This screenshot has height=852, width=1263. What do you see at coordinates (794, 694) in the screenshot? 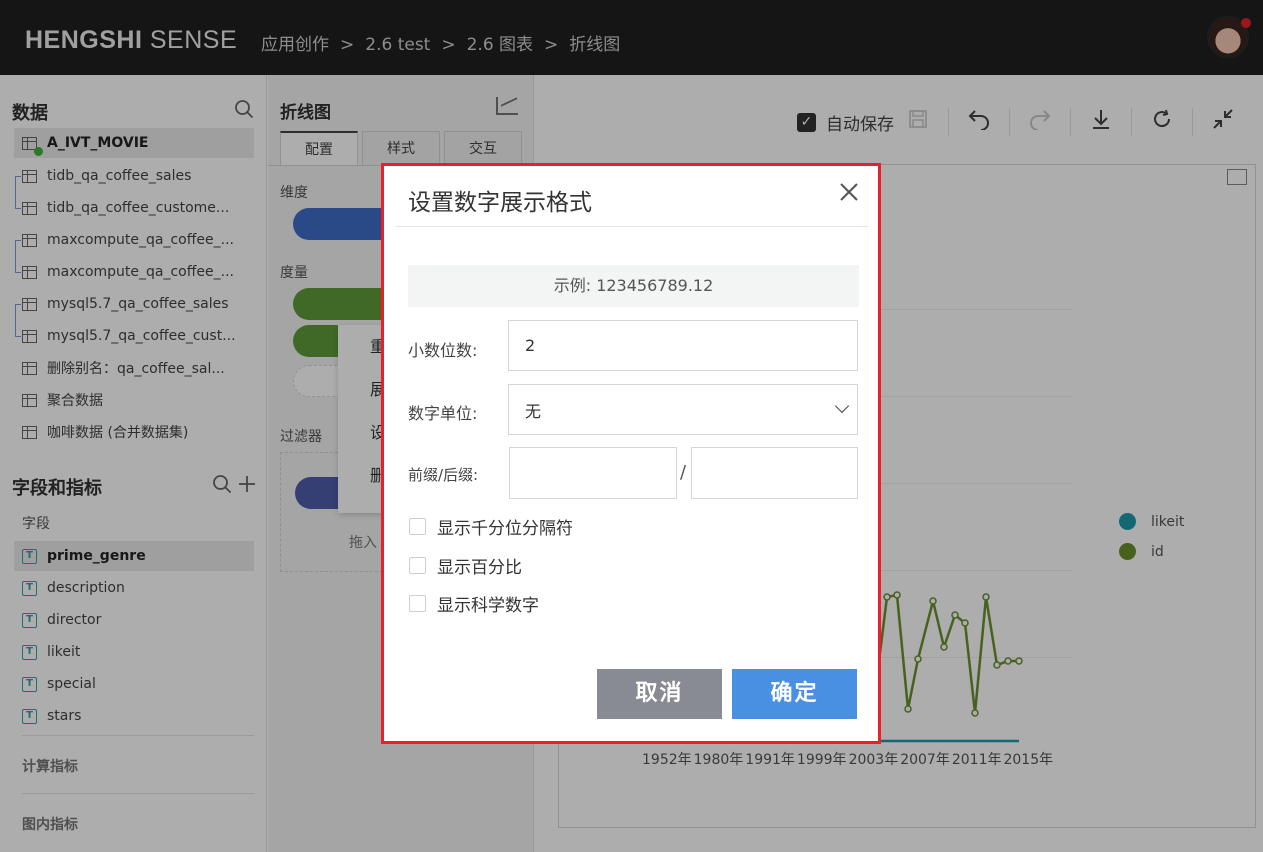
I see `confirm-button: 确定` at bounding box center [794, 694].